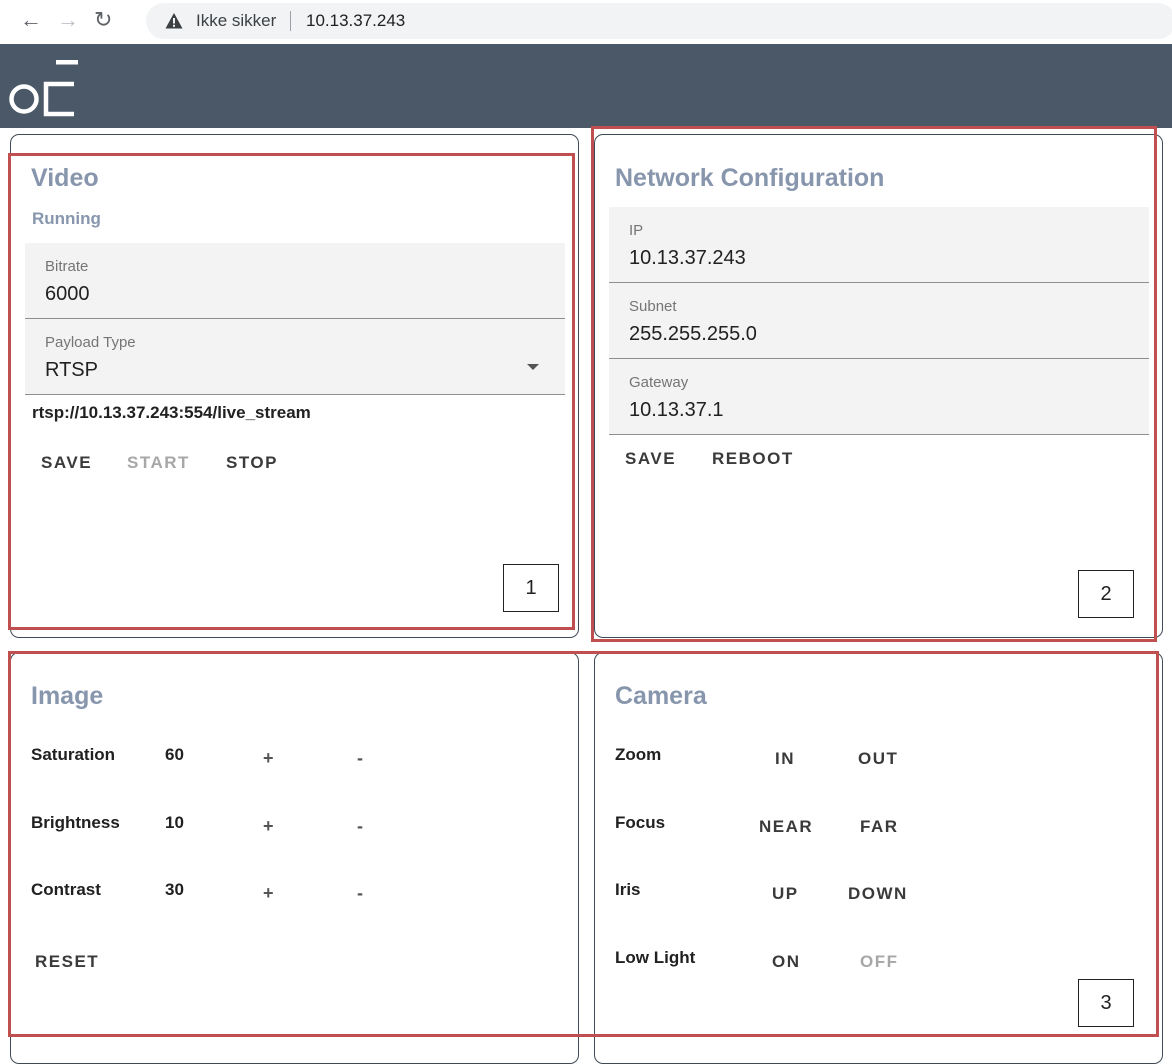 This screenshot has height=1064, width=1172. Describe the element at coordinates (355, 21) in the screenshot. I see `url-text: 10.13.37.243` at that location.